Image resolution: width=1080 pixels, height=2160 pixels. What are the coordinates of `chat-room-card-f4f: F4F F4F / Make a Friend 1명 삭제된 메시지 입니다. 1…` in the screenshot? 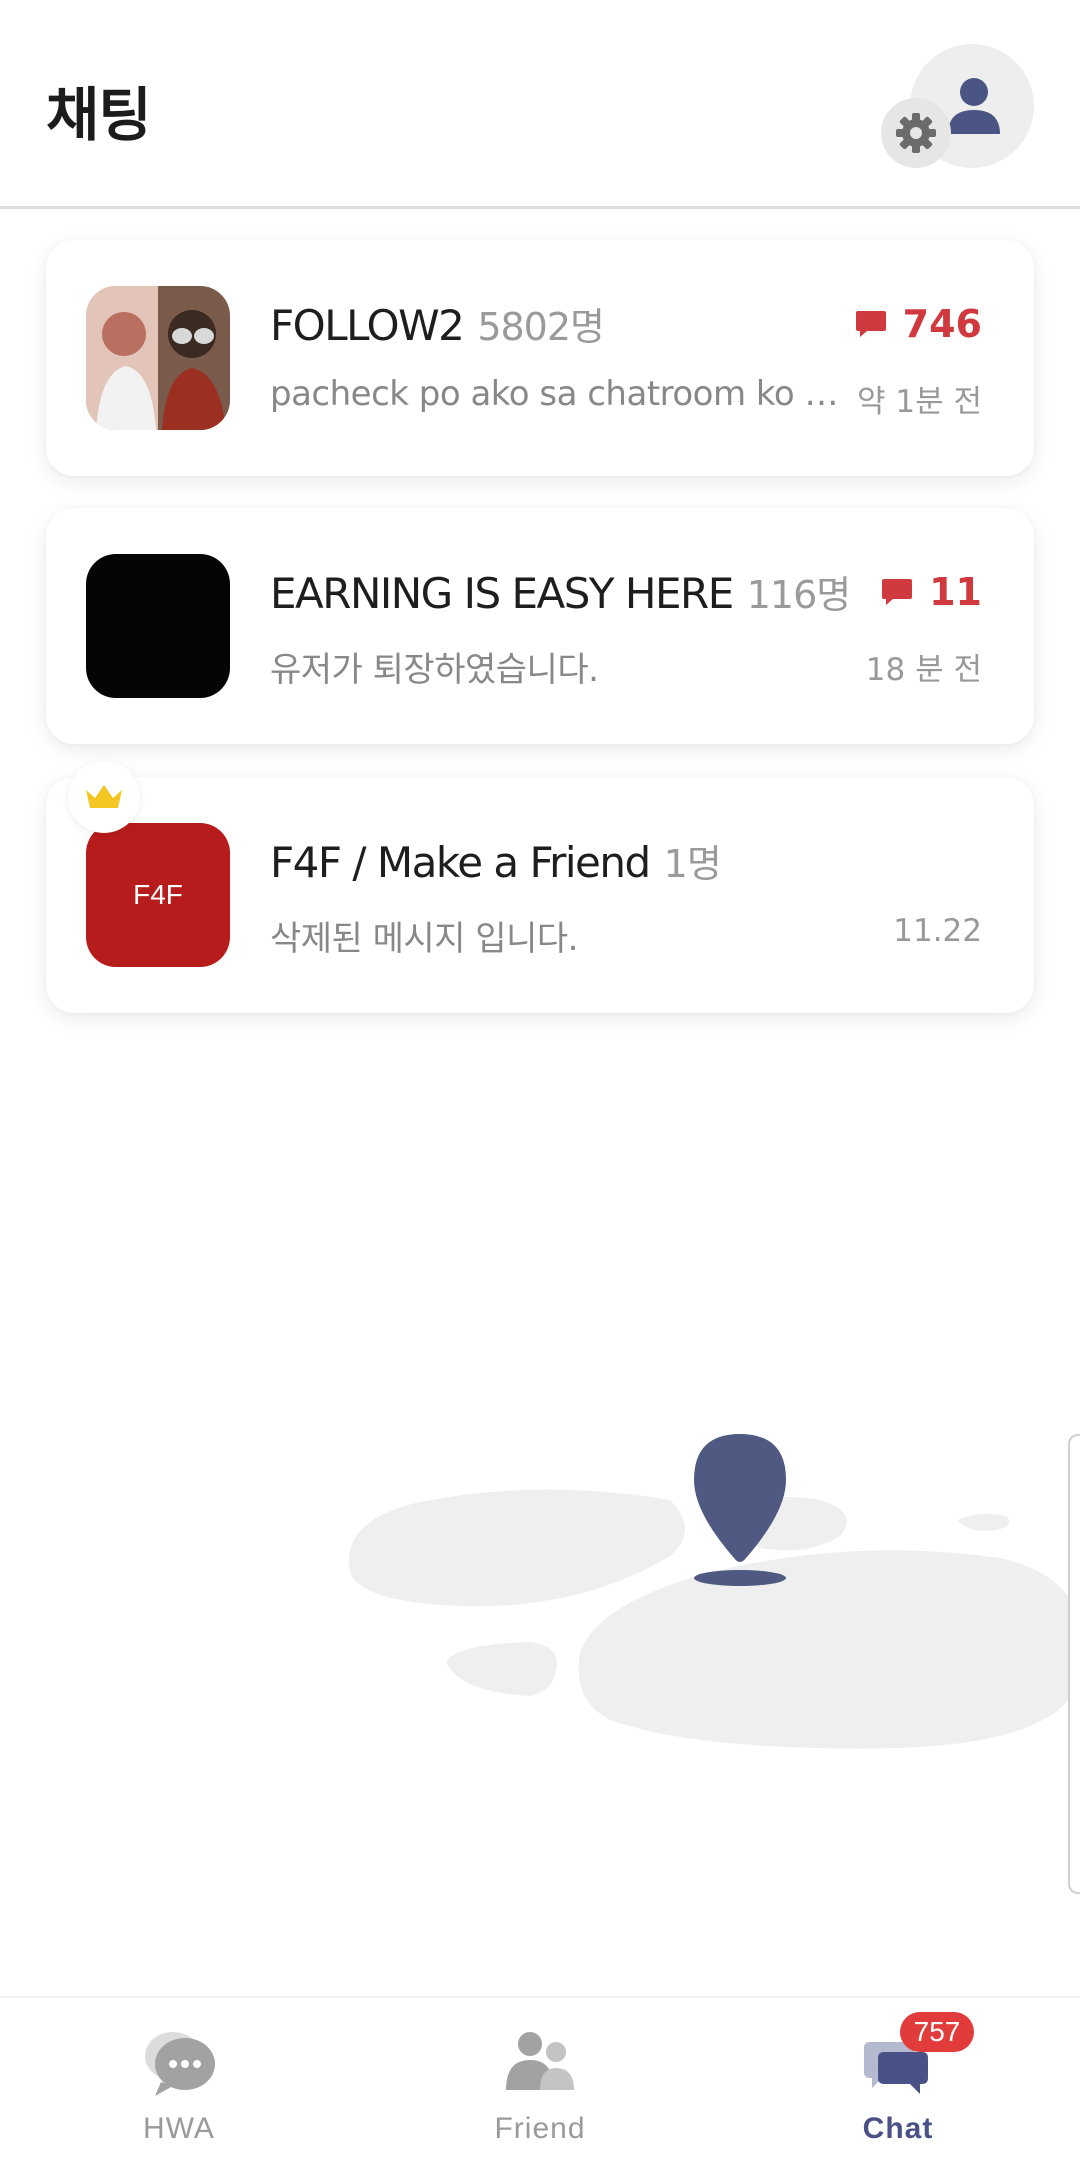 It's located at (540, 887).